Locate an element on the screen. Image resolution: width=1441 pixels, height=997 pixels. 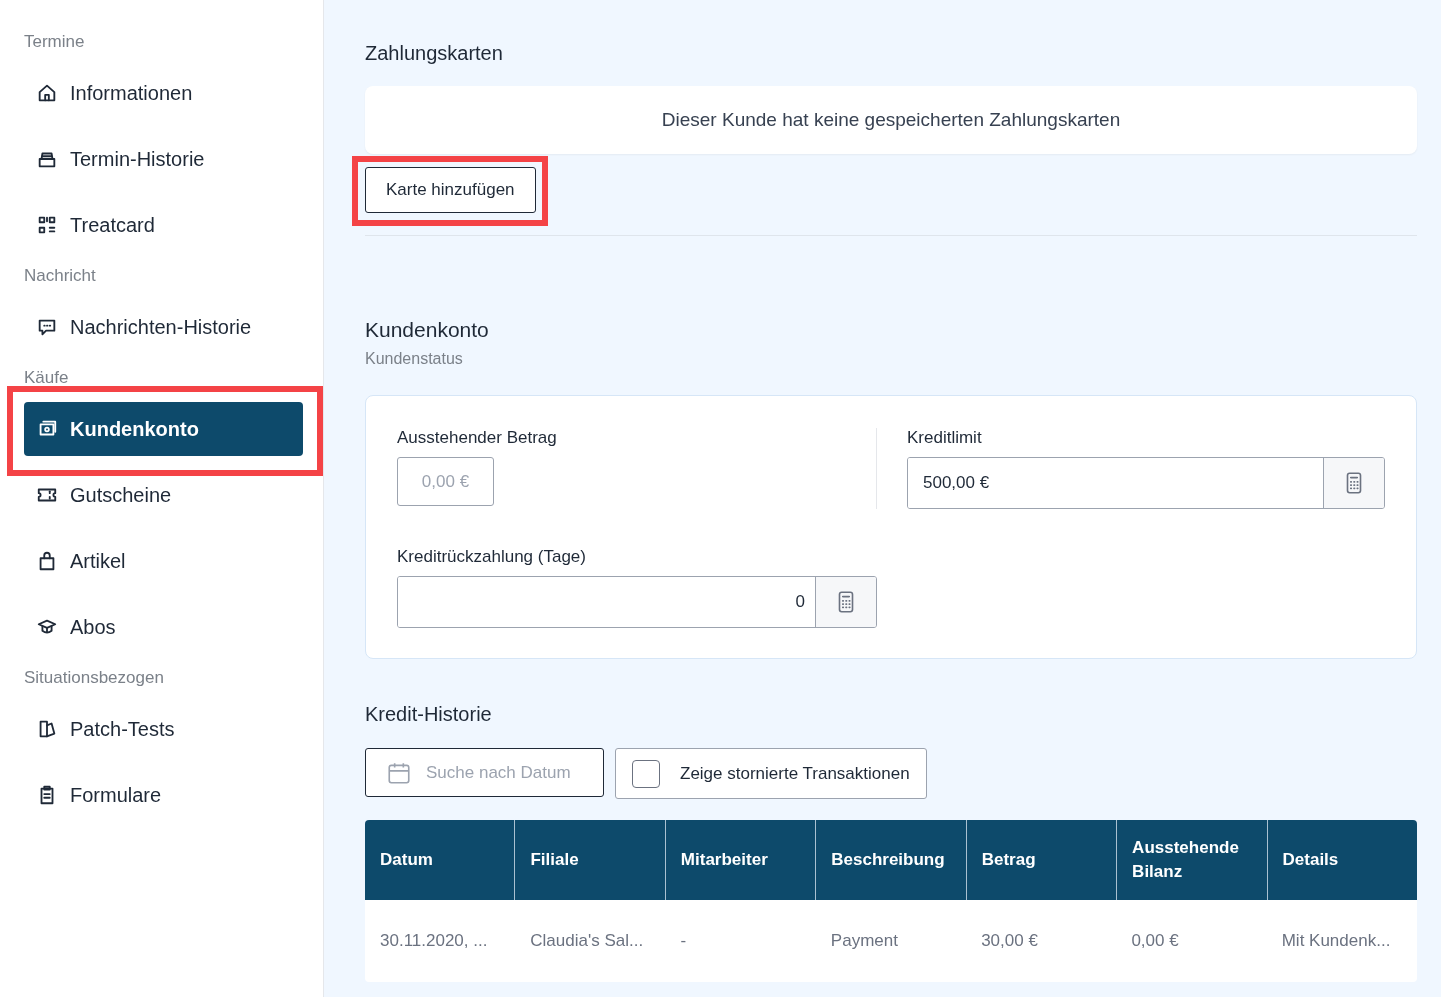
show-cancelled-checkbox: Zeige stornierte Transaktionen is located at coordinates (771, 773).